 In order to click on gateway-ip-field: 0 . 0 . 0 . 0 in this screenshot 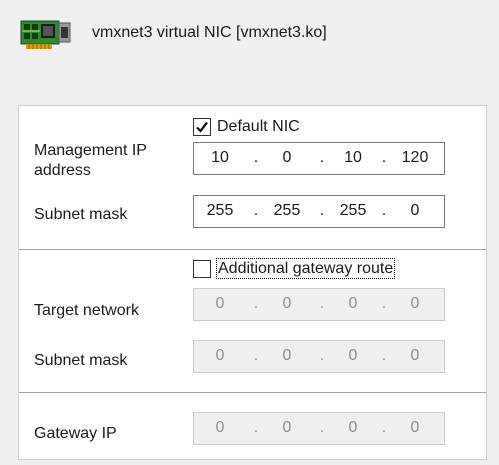, I will do `click(319, 428)`.